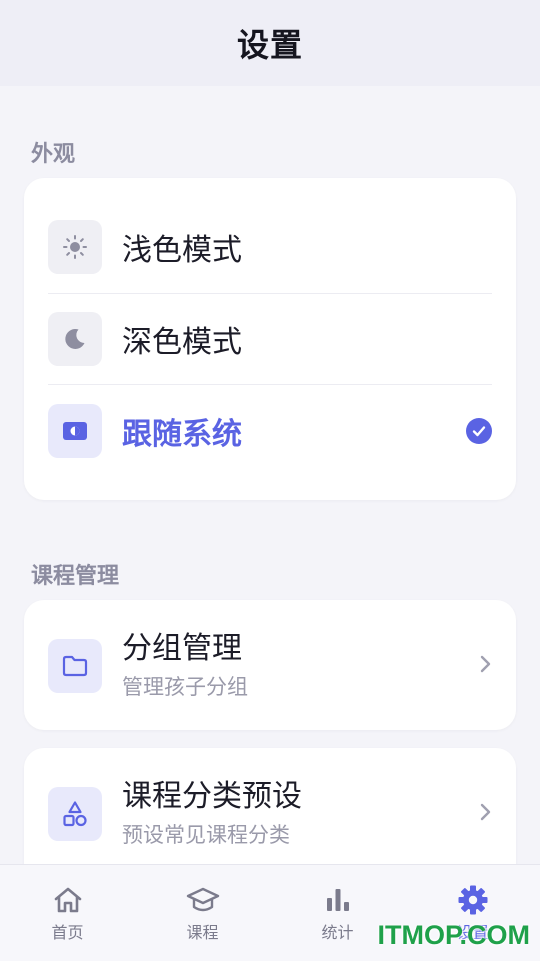  What do you see at coordinates (270, 247) in the screenshot?
I see `option-light-mode: 浅色模式` at bounding box center [270, 247].